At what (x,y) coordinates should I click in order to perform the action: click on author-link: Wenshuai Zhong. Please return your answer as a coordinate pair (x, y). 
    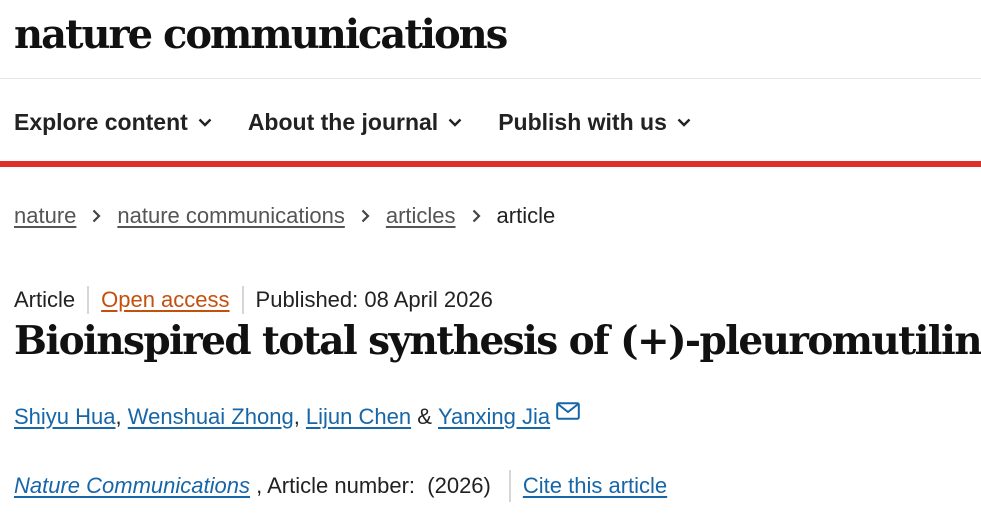
    Looking at the image, I should click on (211, 417).